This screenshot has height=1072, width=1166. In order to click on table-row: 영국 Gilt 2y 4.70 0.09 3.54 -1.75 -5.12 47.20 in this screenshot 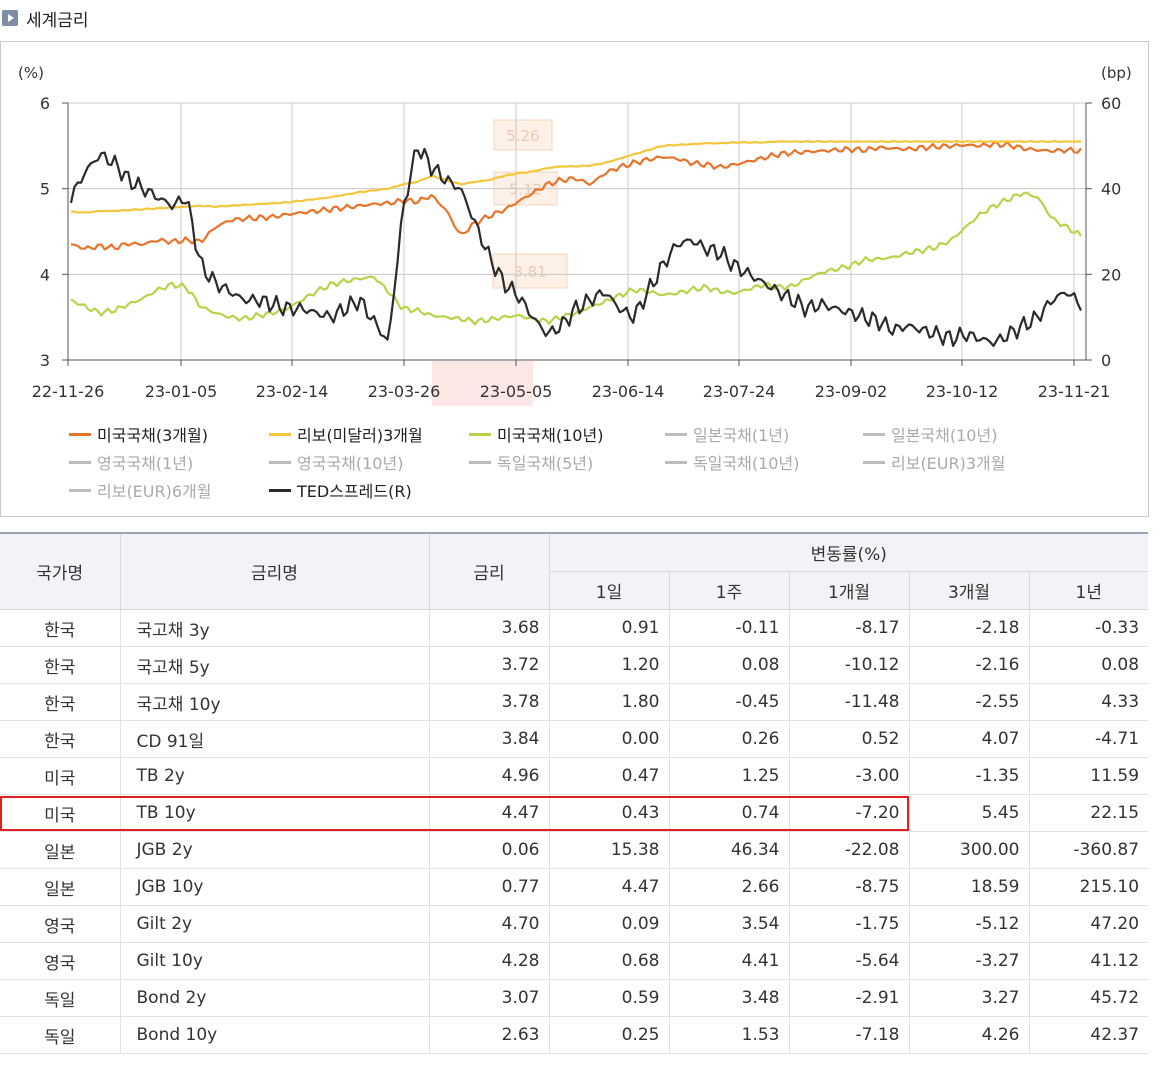, I will do `click(574, 924)`.